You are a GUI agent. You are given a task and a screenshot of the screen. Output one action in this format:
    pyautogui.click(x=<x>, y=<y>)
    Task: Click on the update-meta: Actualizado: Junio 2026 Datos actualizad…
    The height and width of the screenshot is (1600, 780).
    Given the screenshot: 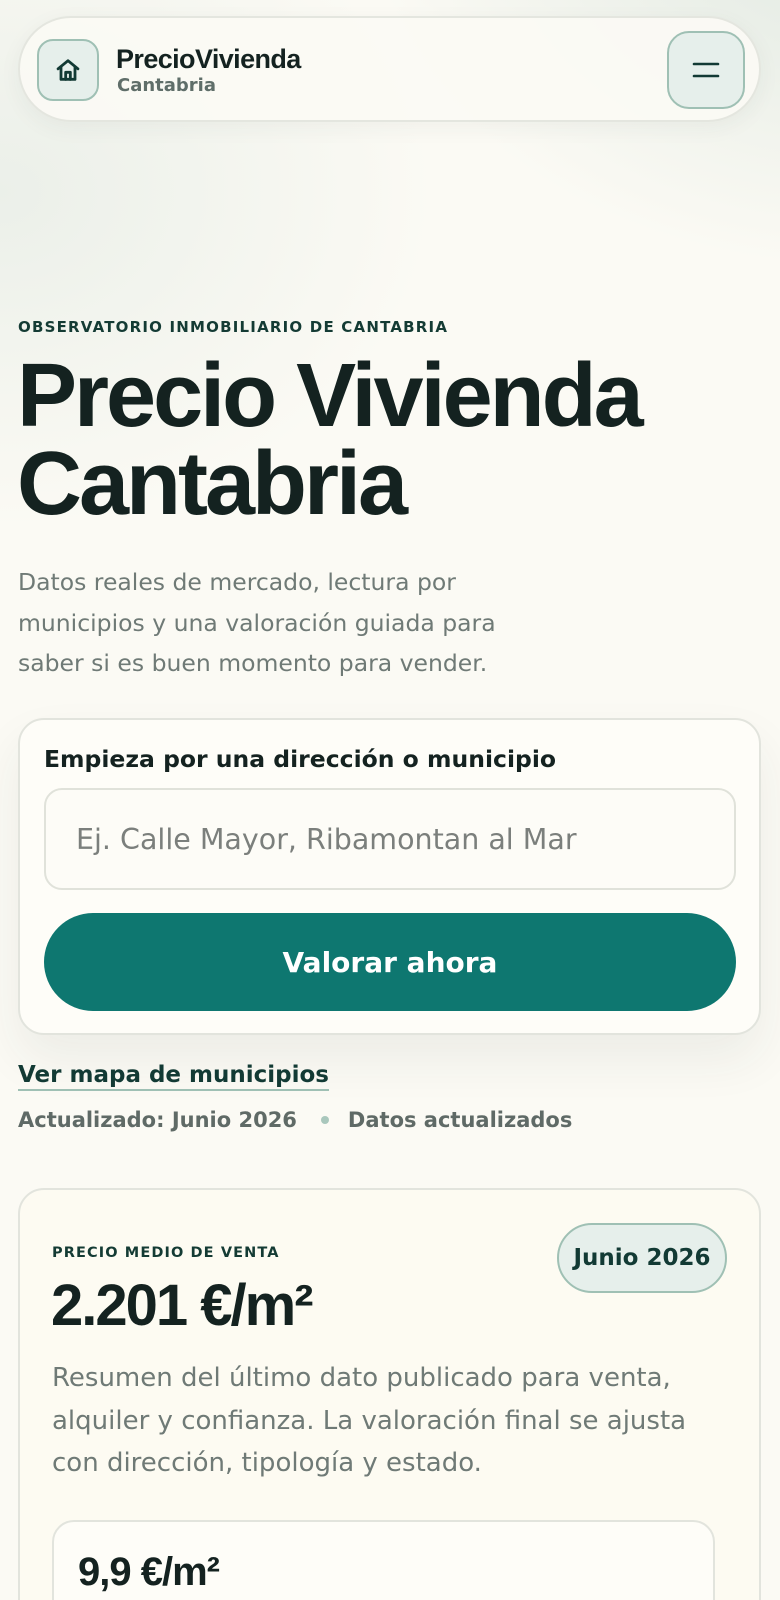 What is the action you would take?
    pyautogui.click(x=295, y=1120)
    